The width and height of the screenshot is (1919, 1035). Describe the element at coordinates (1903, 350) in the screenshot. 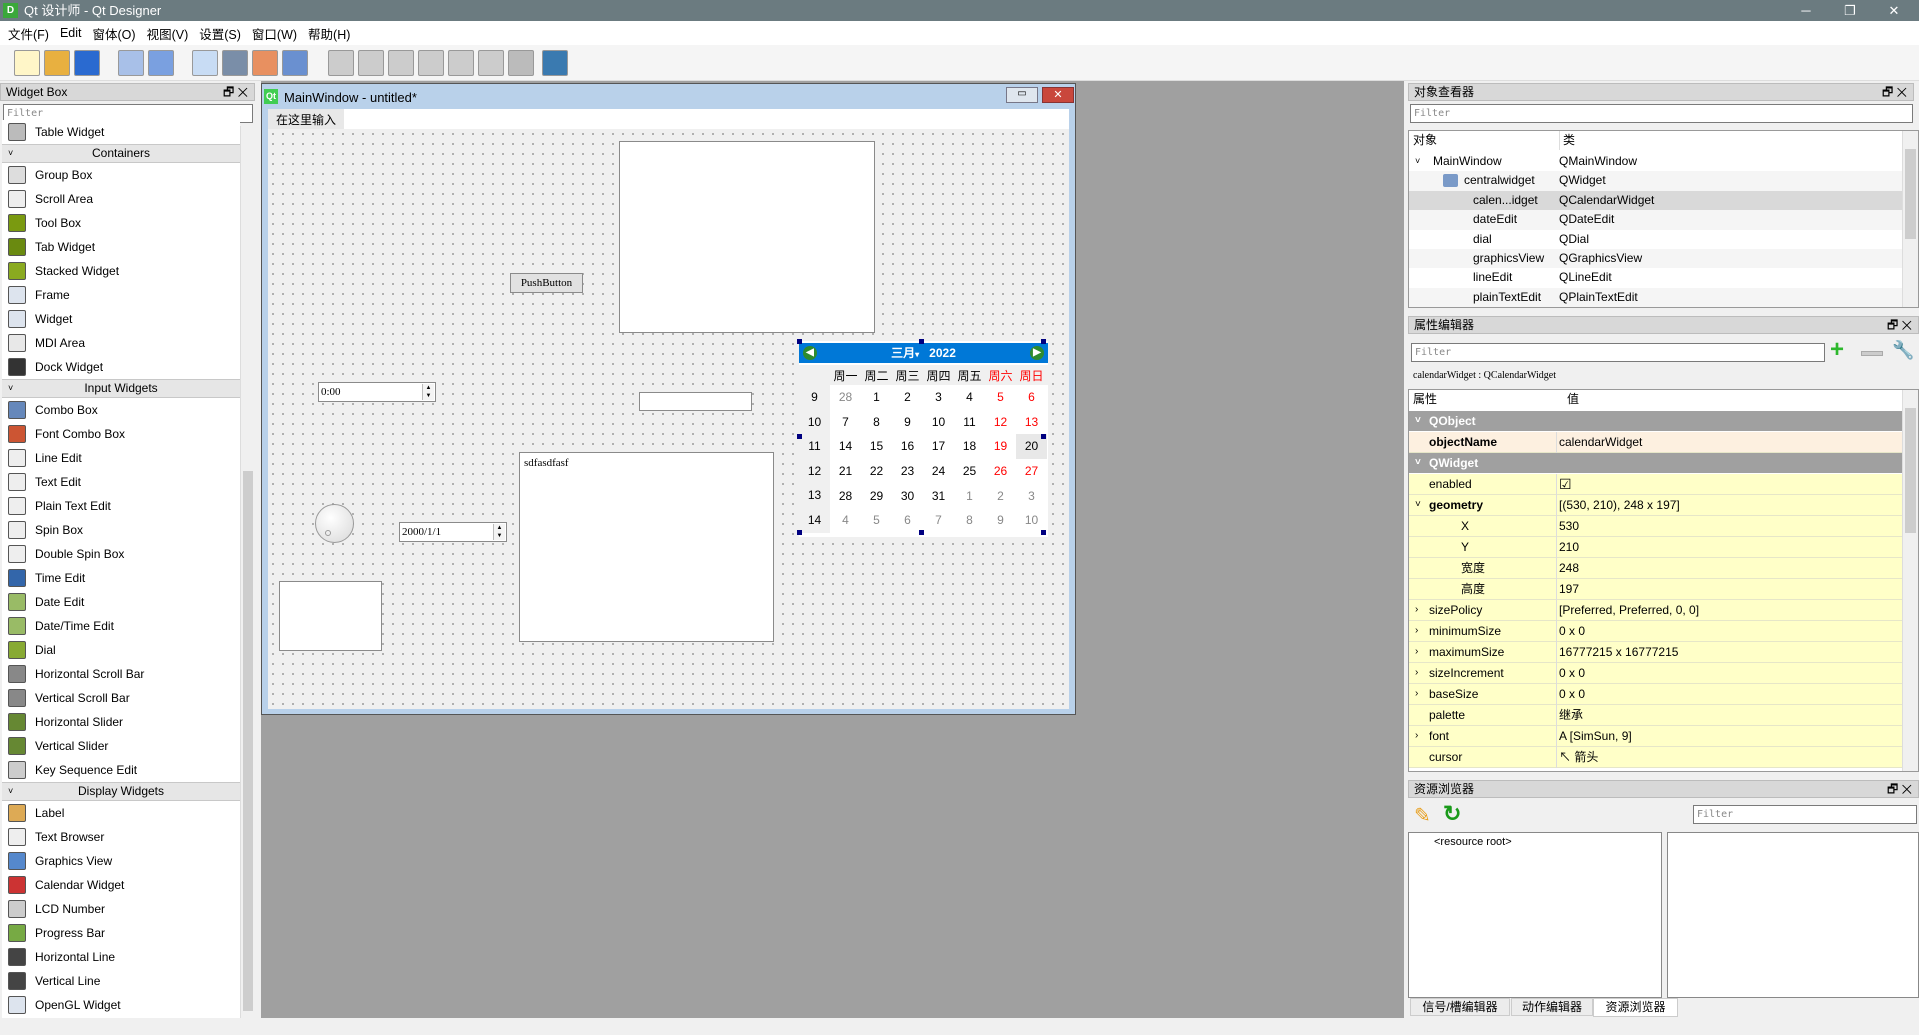

I see `configure-wrench-icon: 🔧` at that location.